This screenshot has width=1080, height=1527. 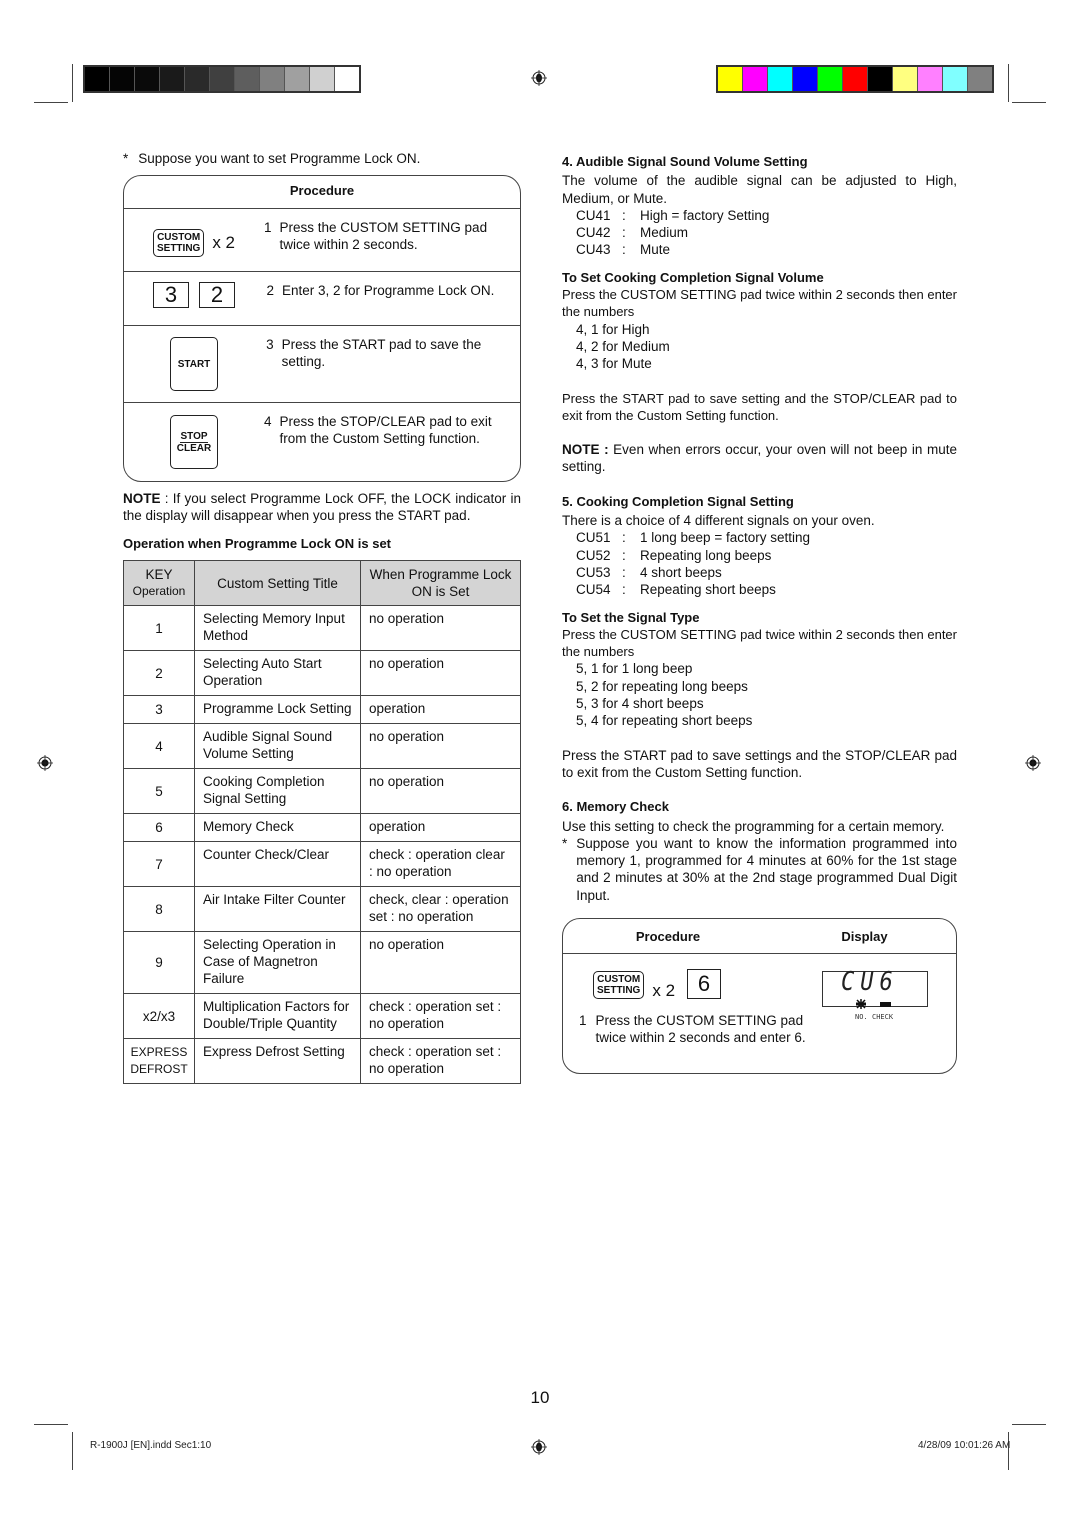 I want to click on step-number: 3, so click(x=270, y=344).